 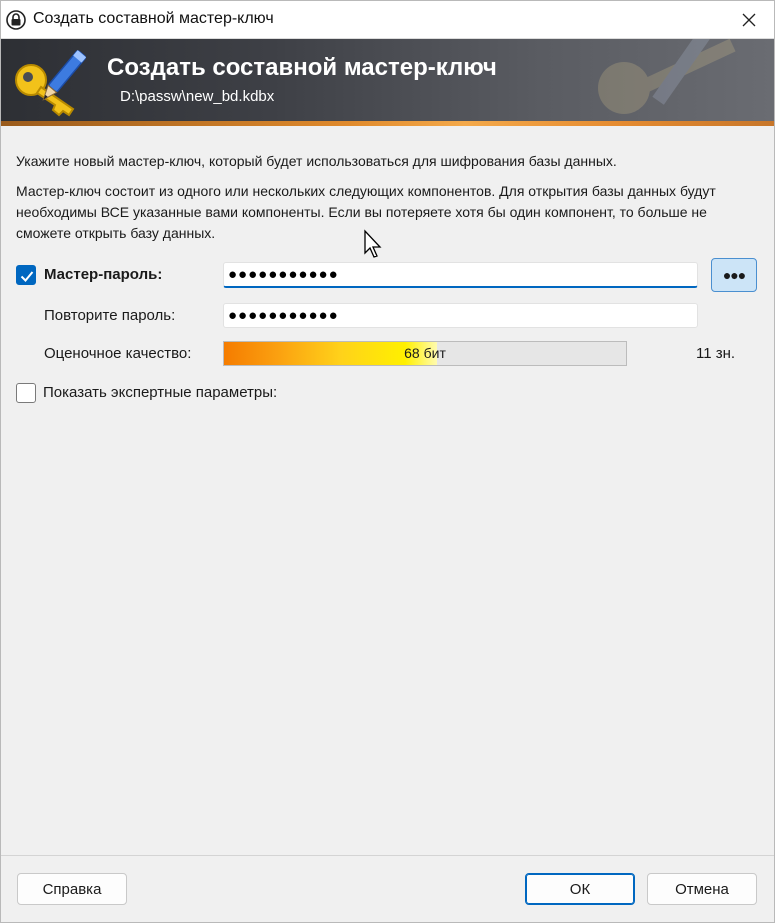 I want to click on title-bar: Создать составной мастер-ключ, so click(x=387, y=20).